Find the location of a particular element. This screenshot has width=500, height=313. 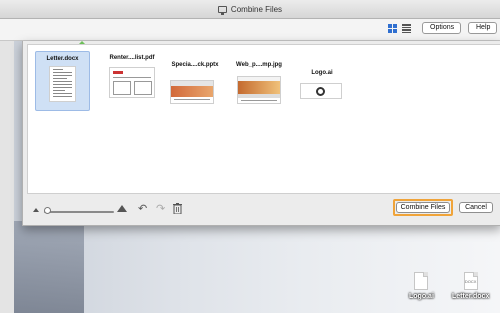

bottom-bar: ↶ ↷ Combine Files Cancel is located at coordinates (263, 210).